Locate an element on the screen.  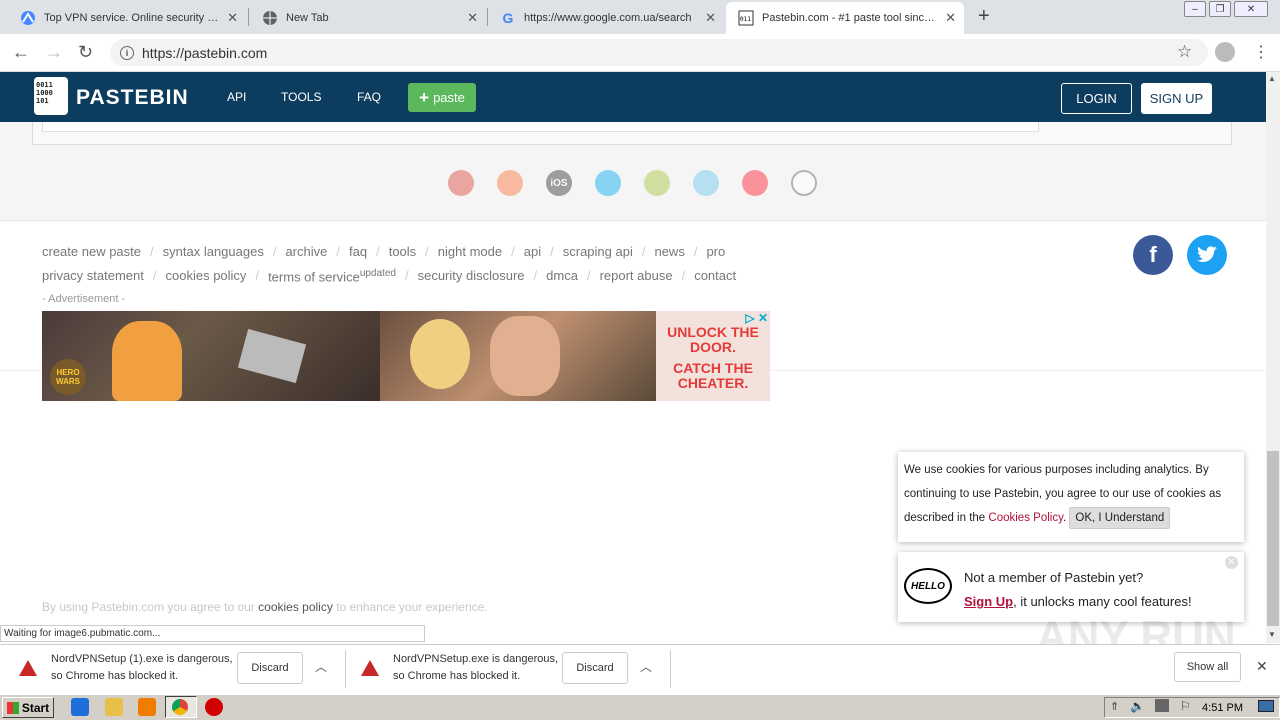
paste-label: paste is located at coordinates (449, 97).